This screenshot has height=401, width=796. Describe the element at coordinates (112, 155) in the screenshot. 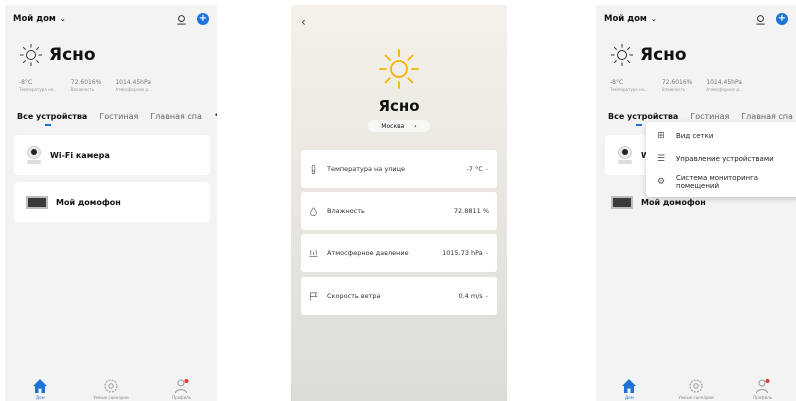

I see `device-card-camera: Wi-Fi камера` at that location.